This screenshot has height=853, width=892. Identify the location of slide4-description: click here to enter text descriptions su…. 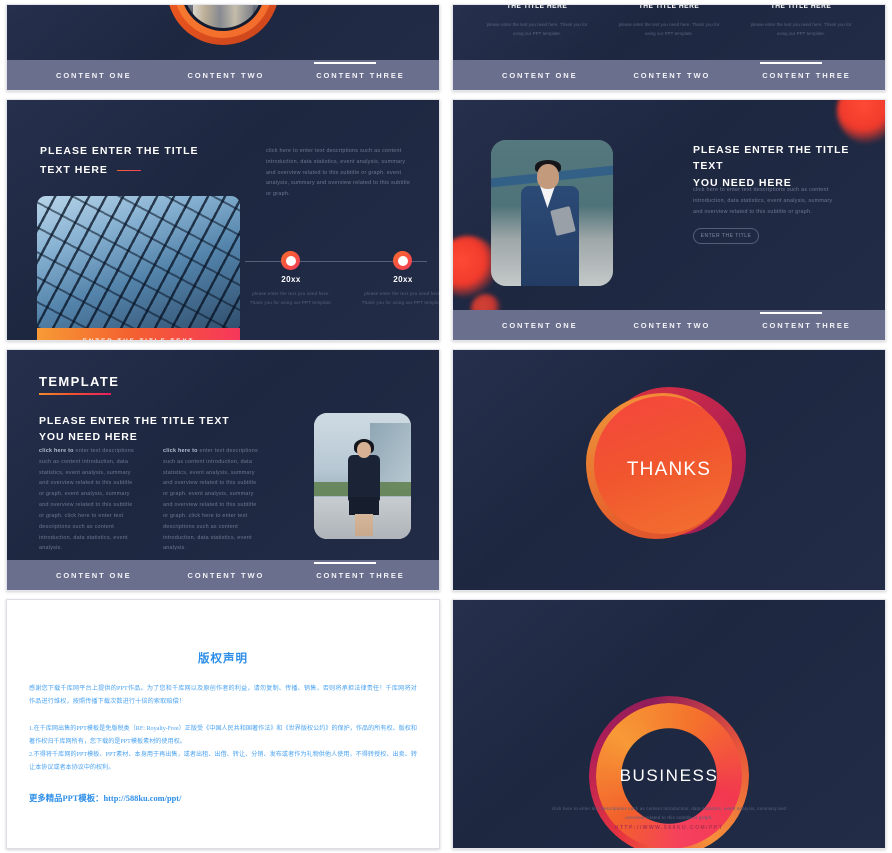
(763, 201).